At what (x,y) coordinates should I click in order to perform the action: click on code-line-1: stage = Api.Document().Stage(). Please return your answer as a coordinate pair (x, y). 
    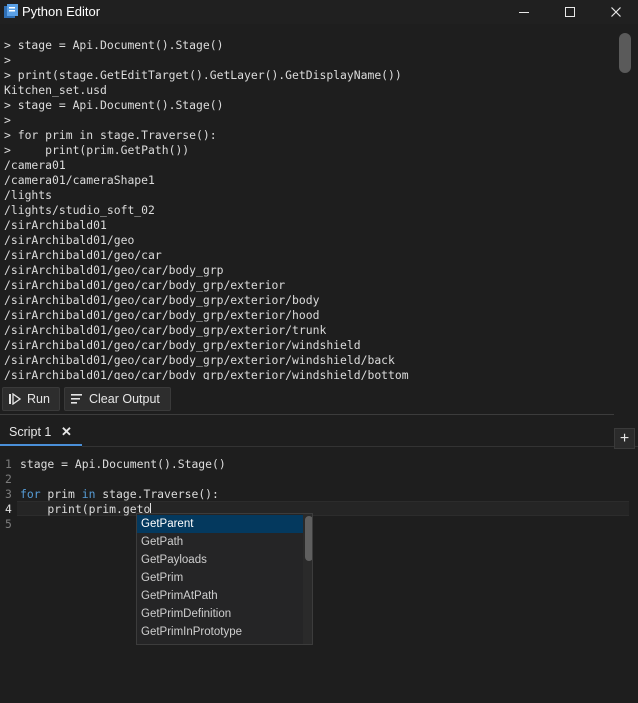
    Looking at the image, I should click on (123, 464).